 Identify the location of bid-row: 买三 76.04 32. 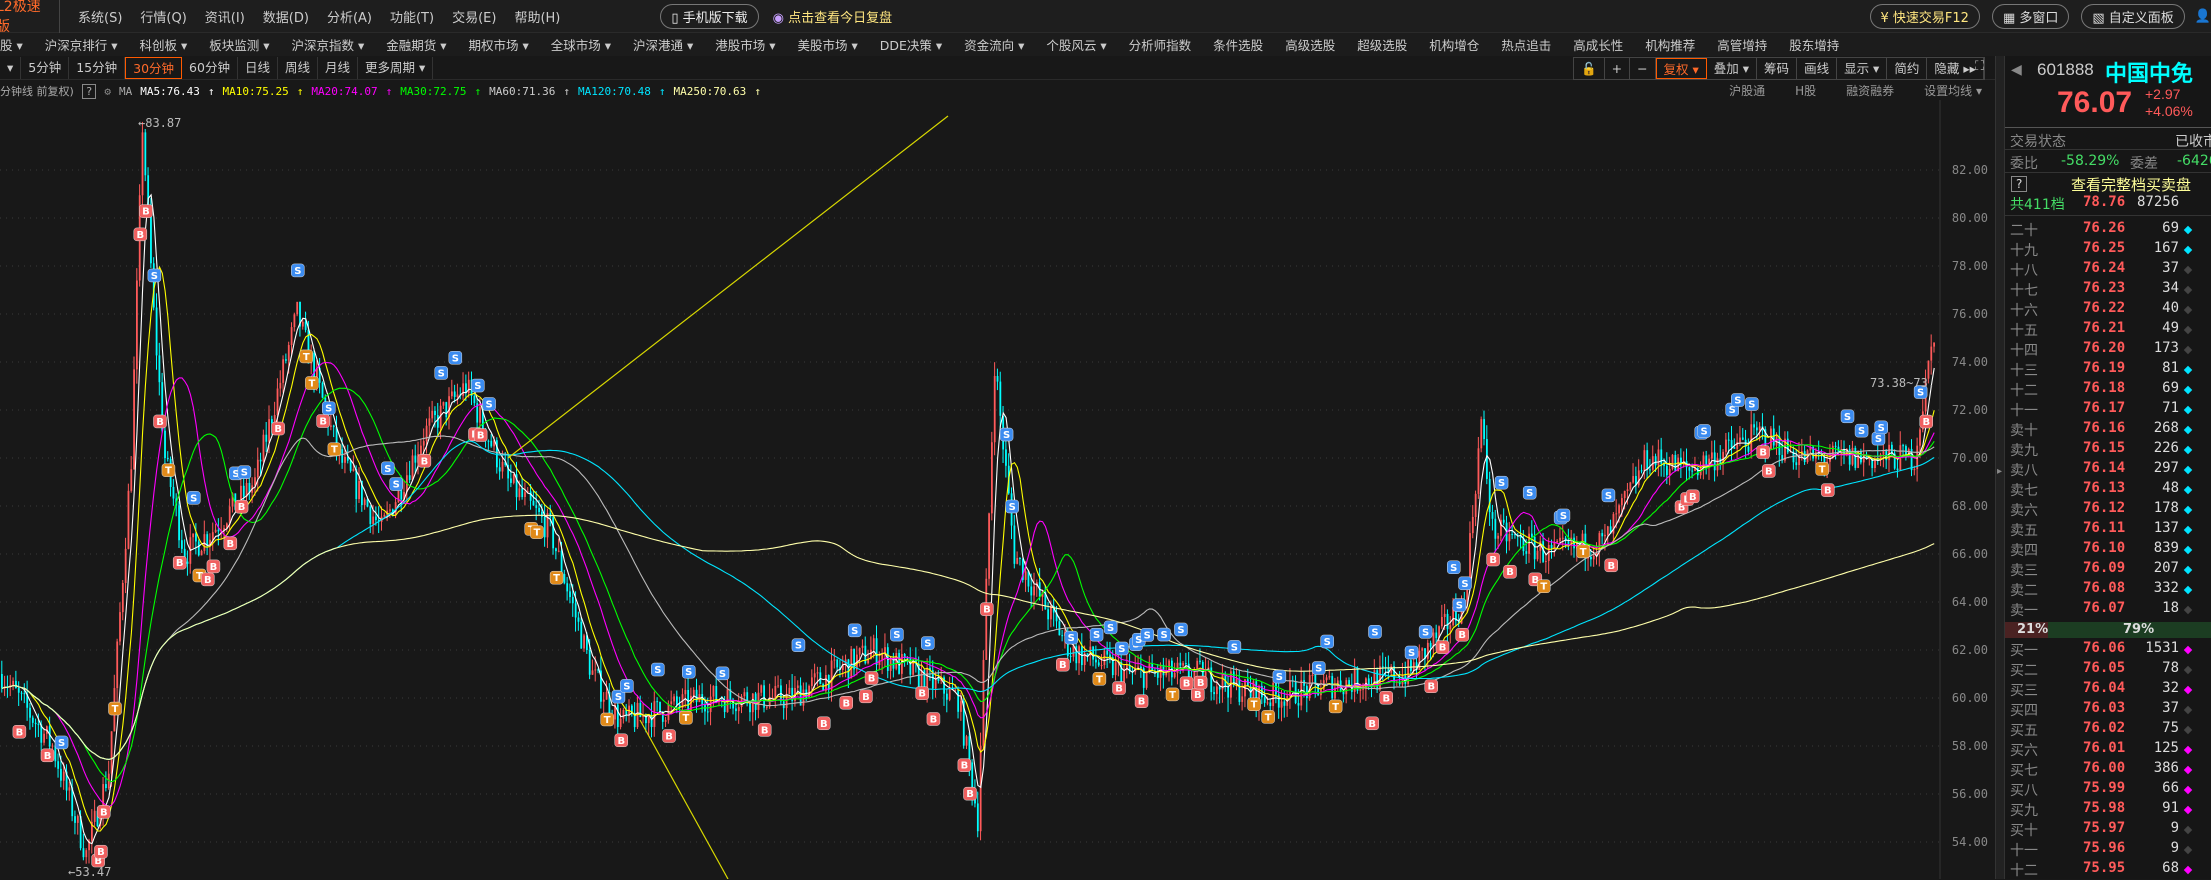
(2108, 690).